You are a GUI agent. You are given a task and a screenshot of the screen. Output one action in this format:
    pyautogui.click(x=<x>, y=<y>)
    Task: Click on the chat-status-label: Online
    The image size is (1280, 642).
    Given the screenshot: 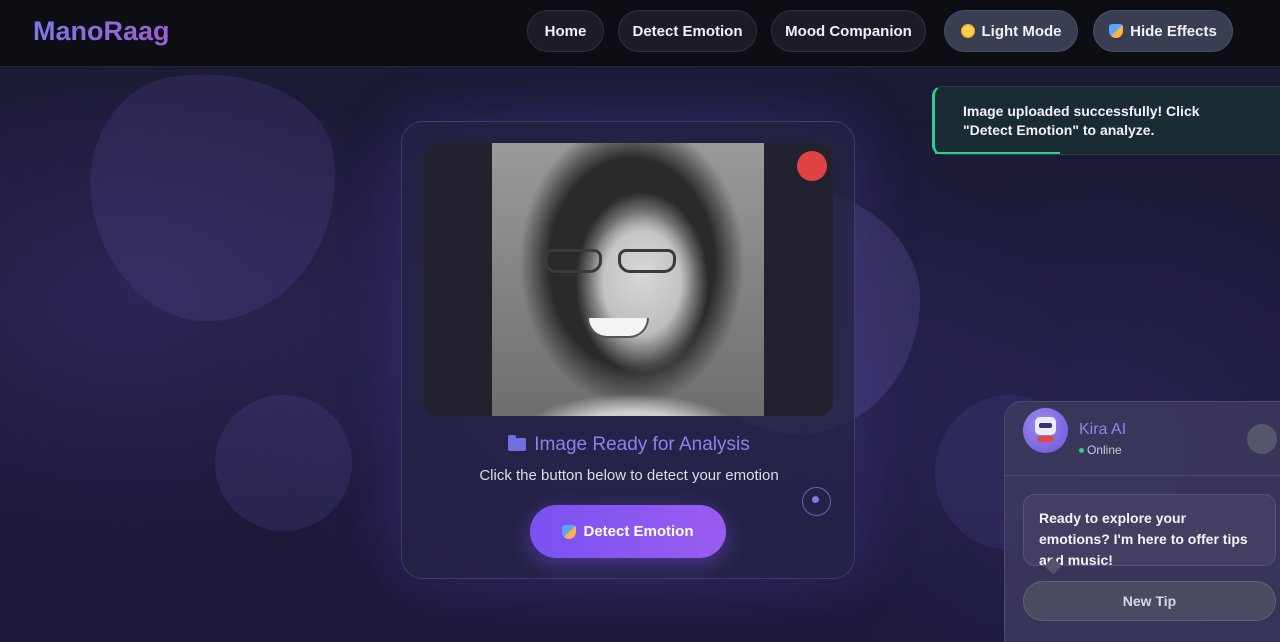 What is the action you would take?
    pyautogui.click(x=1104, y=450)
    